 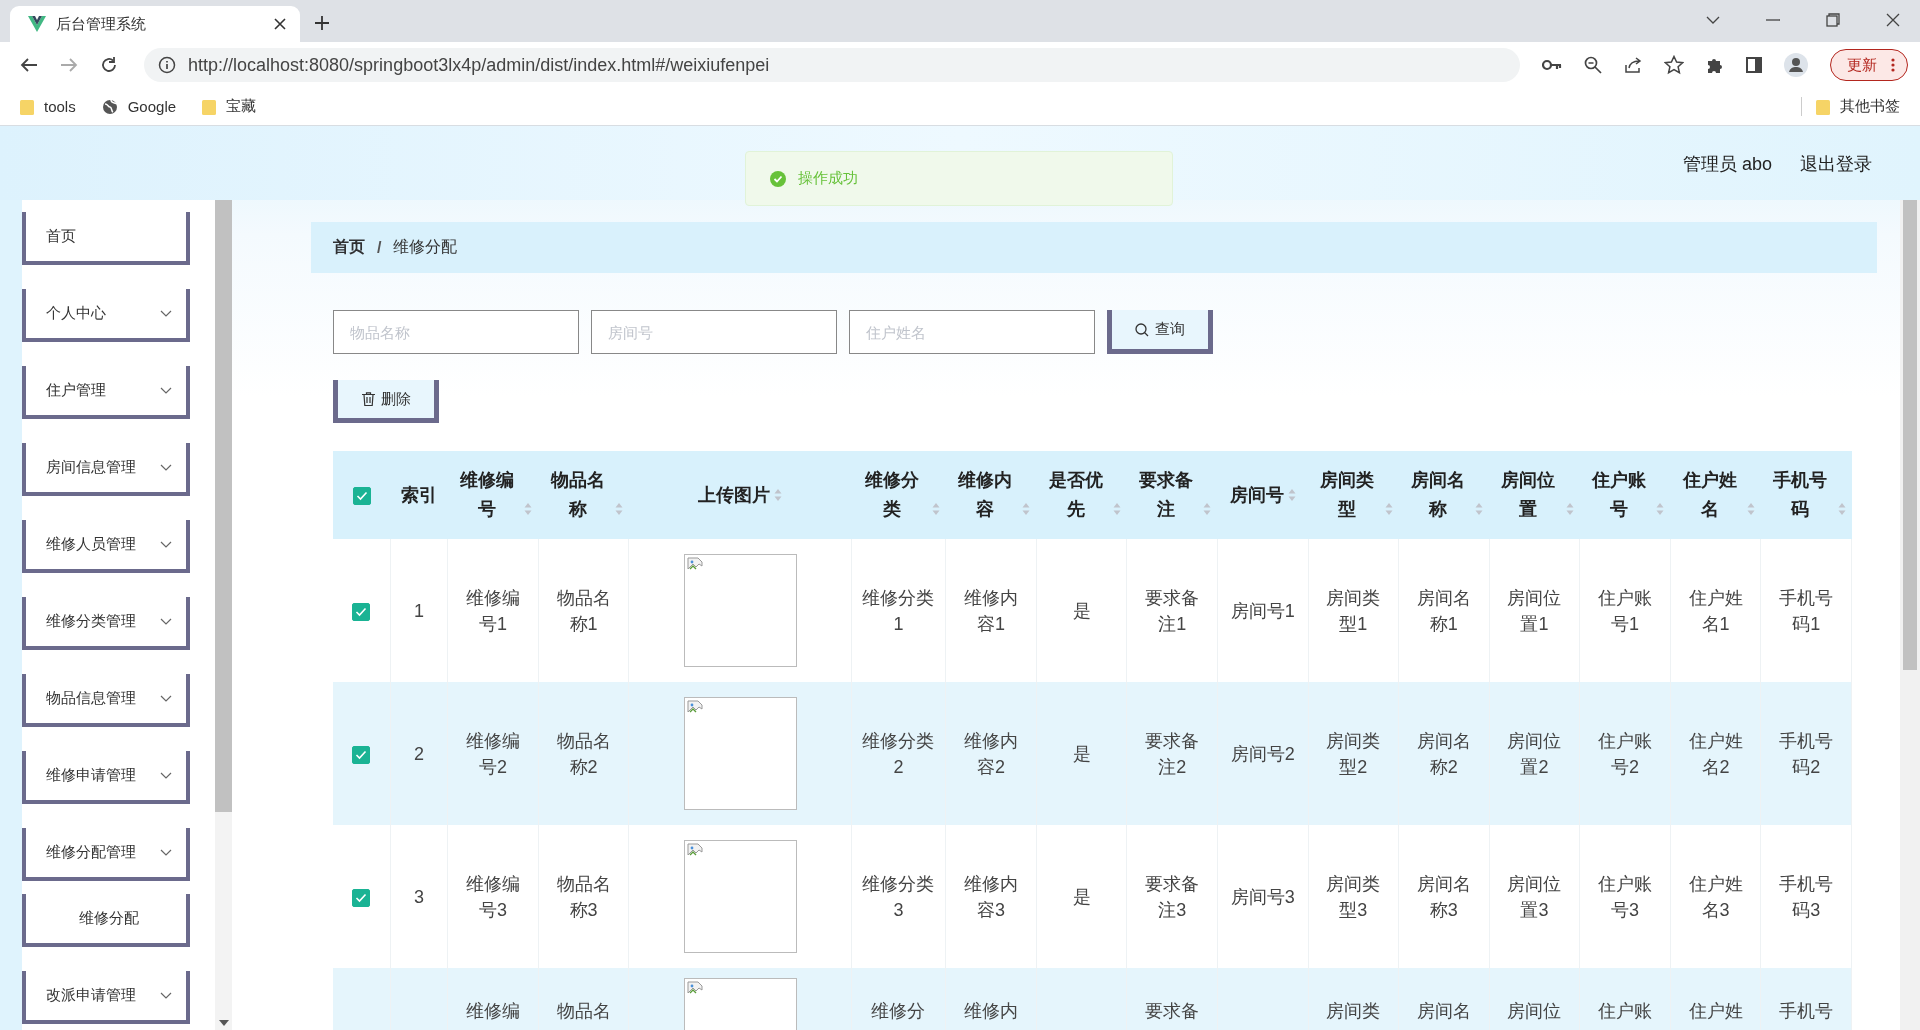 I want to click on table-cell: 房间名, so click(x=1443, y=1011).